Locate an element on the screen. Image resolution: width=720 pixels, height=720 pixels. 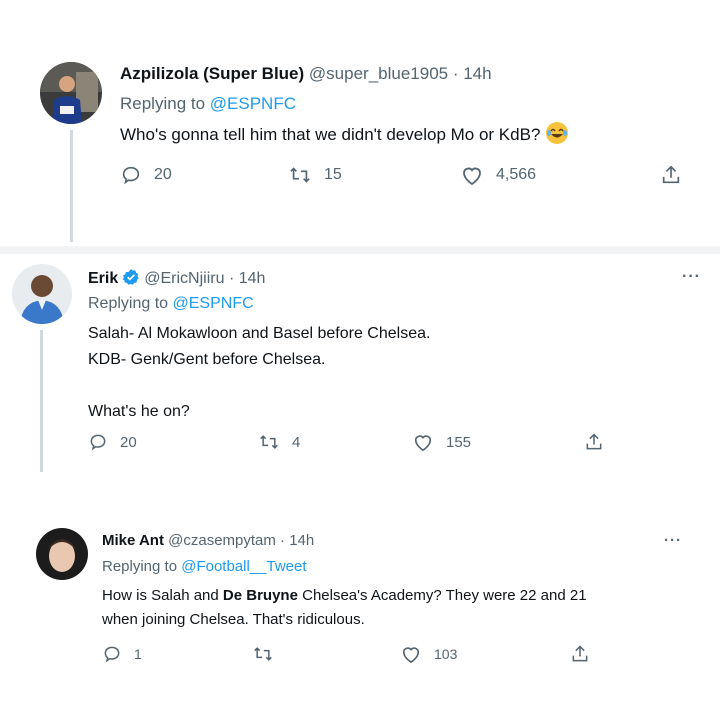
retweet-button: 15 is located at coordinates (315, 175).